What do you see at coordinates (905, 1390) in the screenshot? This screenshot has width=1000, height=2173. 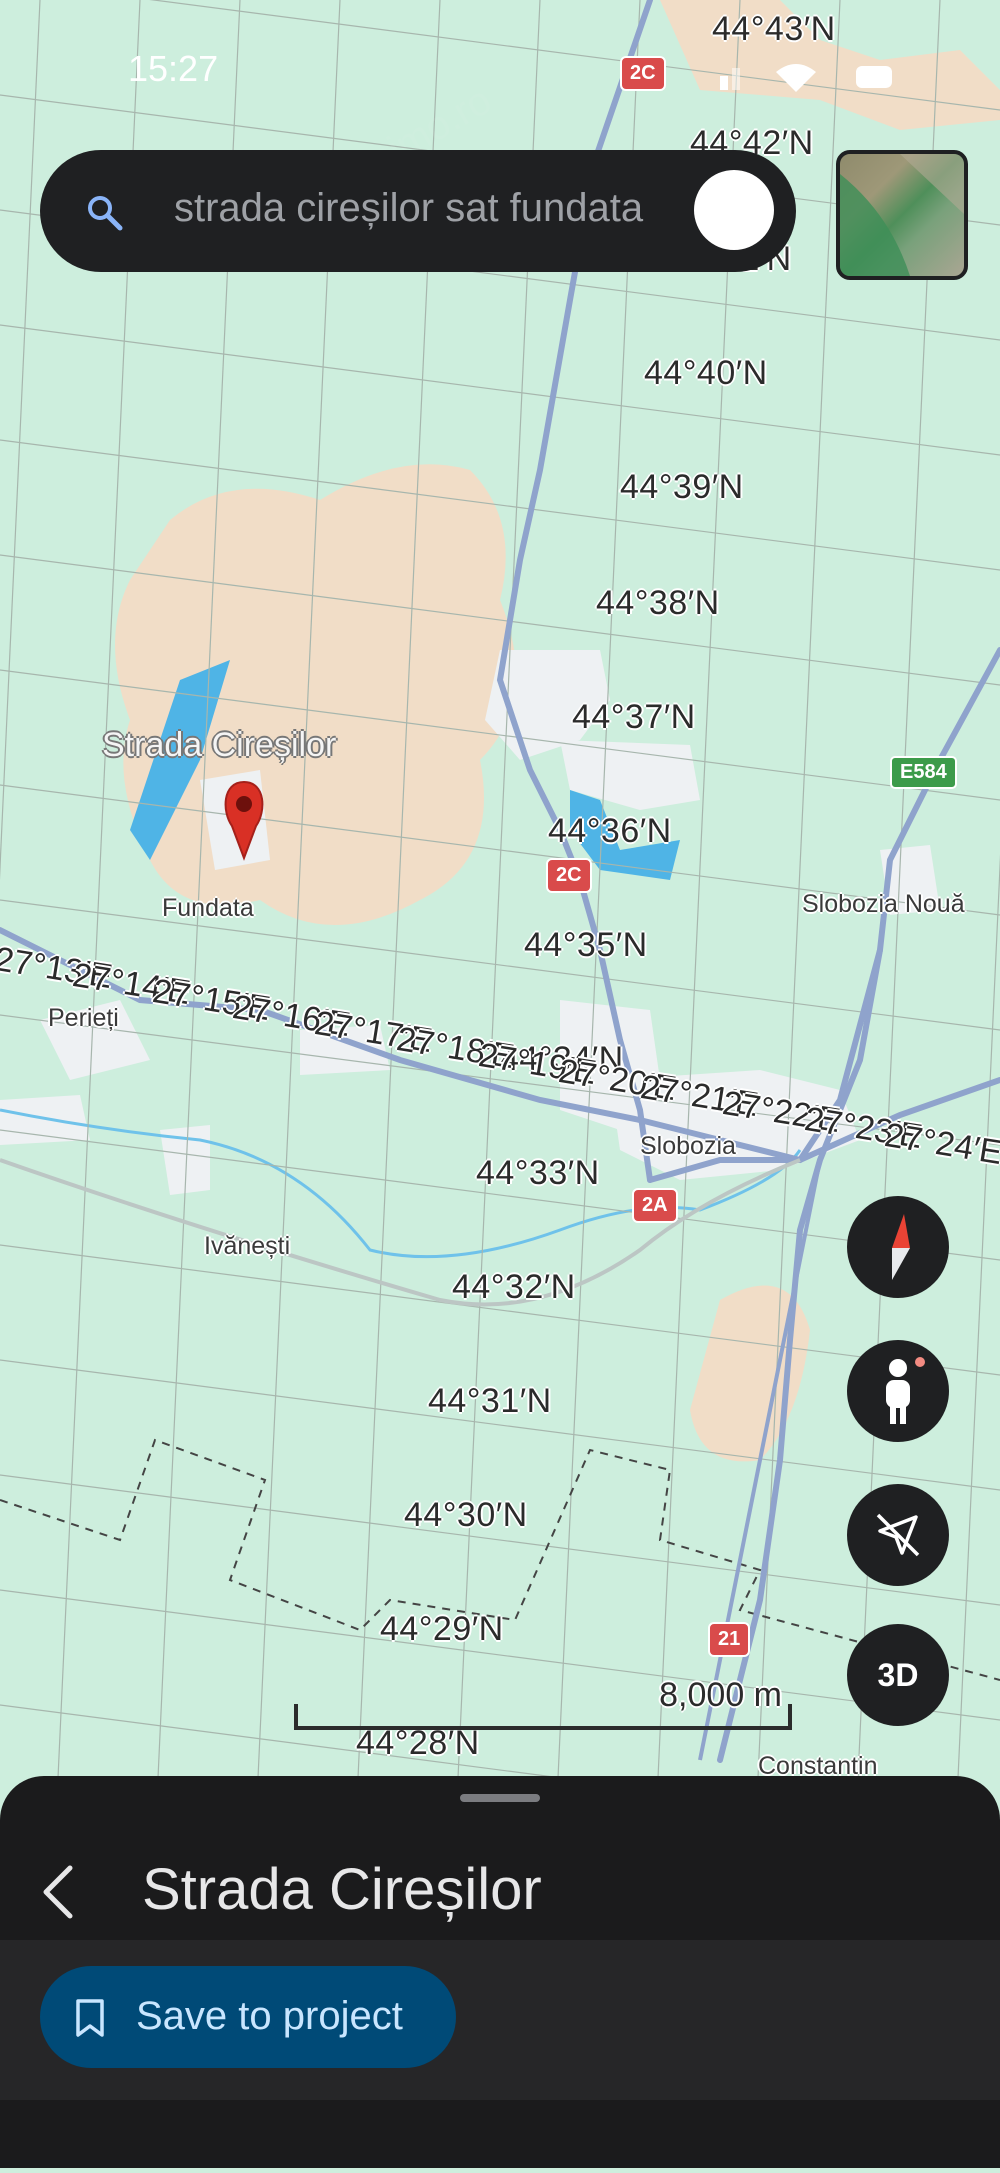 I see `pegman-icon` at bounding box center [905, 1390].